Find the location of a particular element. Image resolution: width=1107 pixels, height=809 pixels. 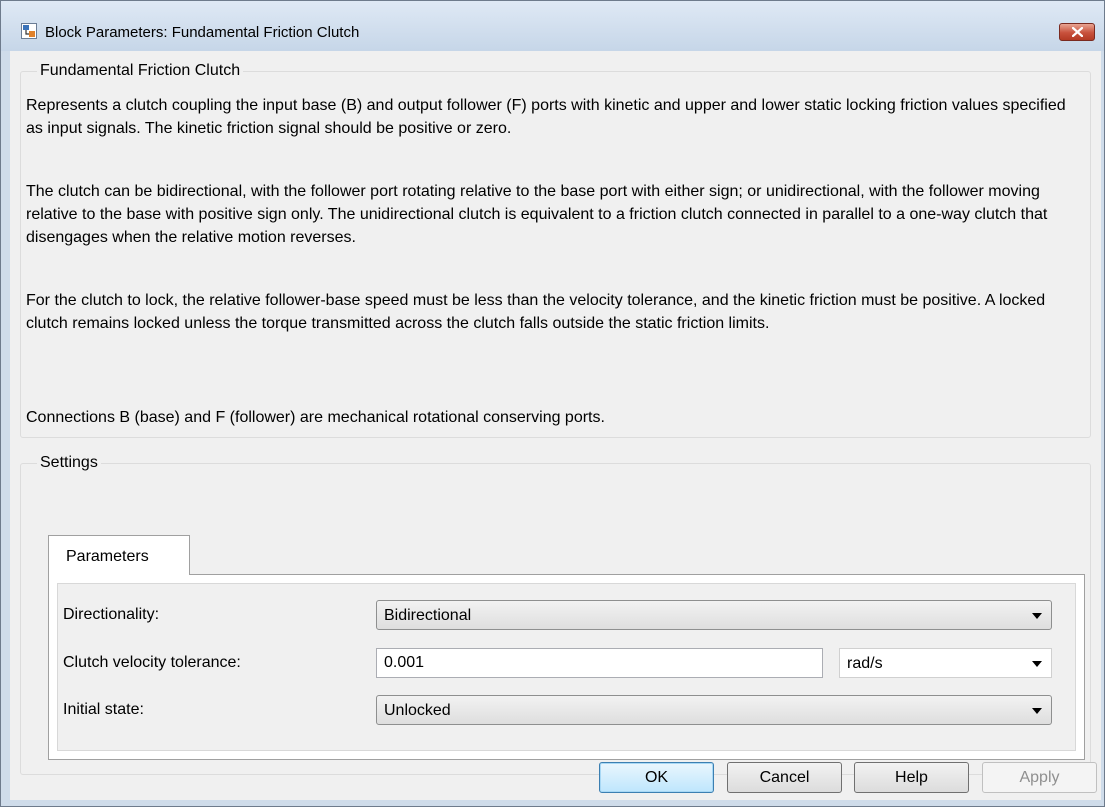

close-button is located at coordinates (1077, 32).